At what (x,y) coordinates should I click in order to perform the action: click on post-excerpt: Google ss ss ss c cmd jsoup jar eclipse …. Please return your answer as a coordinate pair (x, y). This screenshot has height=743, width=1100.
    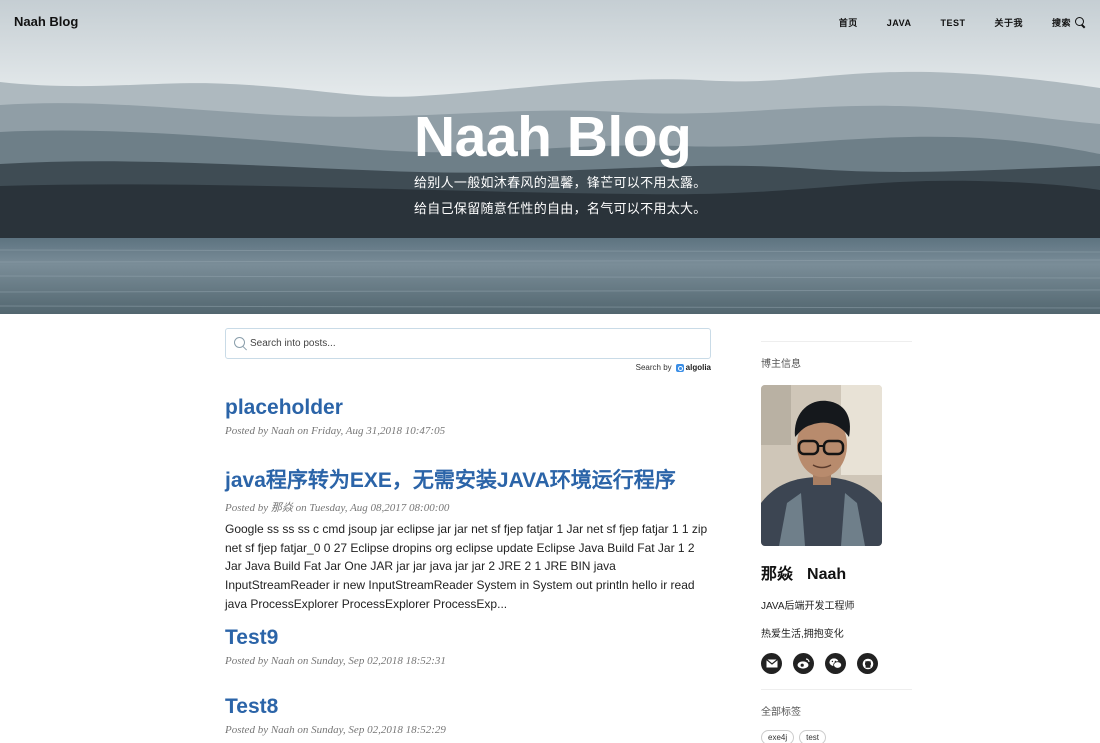
    Looking at the image, I should click on (466, 566).